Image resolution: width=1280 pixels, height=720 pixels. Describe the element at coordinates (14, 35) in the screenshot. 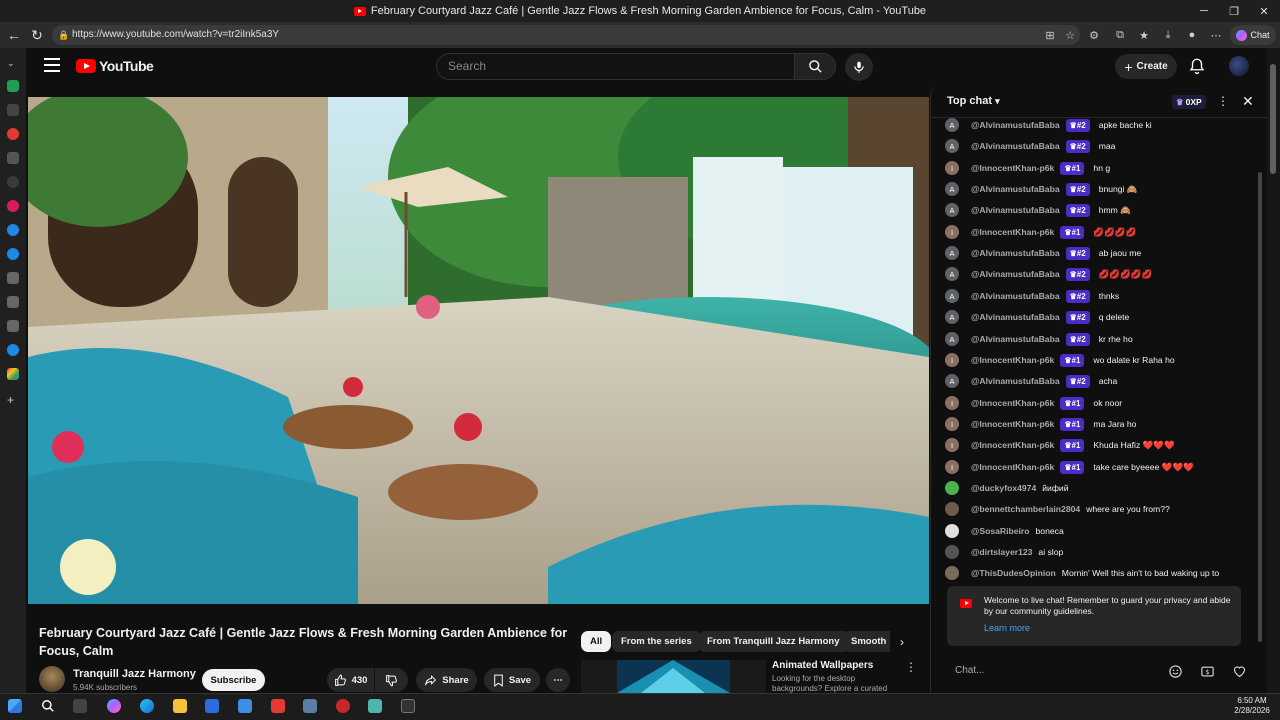

I see `back-icon: ←` at that location.